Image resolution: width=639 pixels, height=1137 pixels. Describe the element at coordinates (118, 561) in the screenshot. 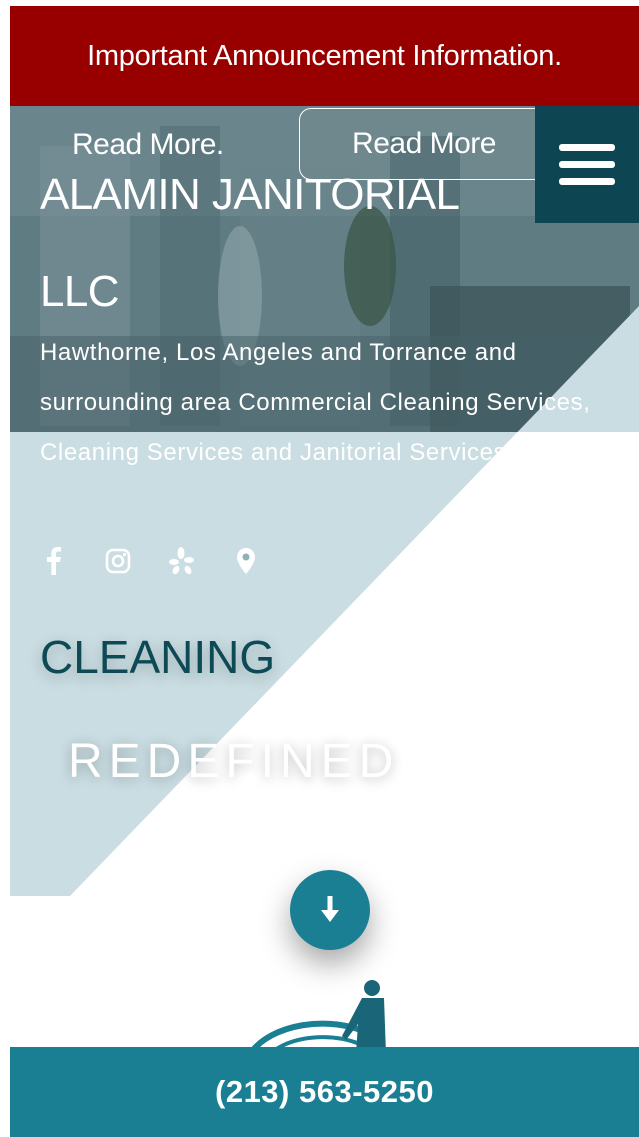

I see `instagram-icon` at that location.